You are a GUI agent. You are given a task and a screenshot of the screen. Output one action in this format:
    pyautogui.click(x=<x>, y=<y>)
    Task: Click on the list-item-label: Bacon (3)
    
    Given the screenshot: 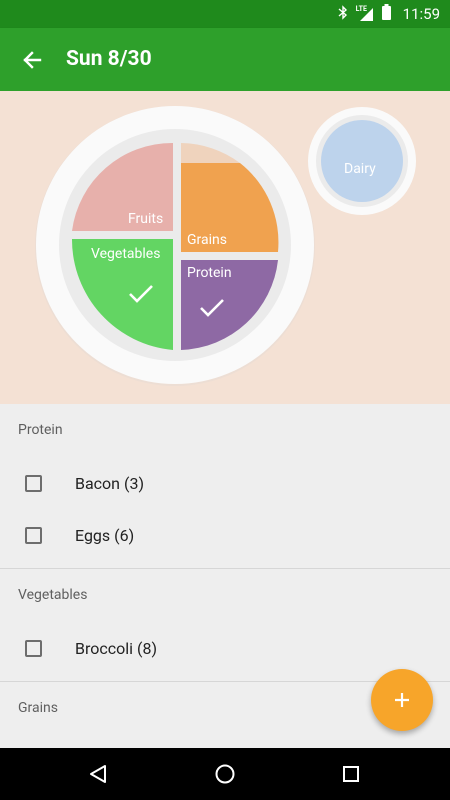 What is the action you would take?
    pyautogui.click(x=110, y=483)
    